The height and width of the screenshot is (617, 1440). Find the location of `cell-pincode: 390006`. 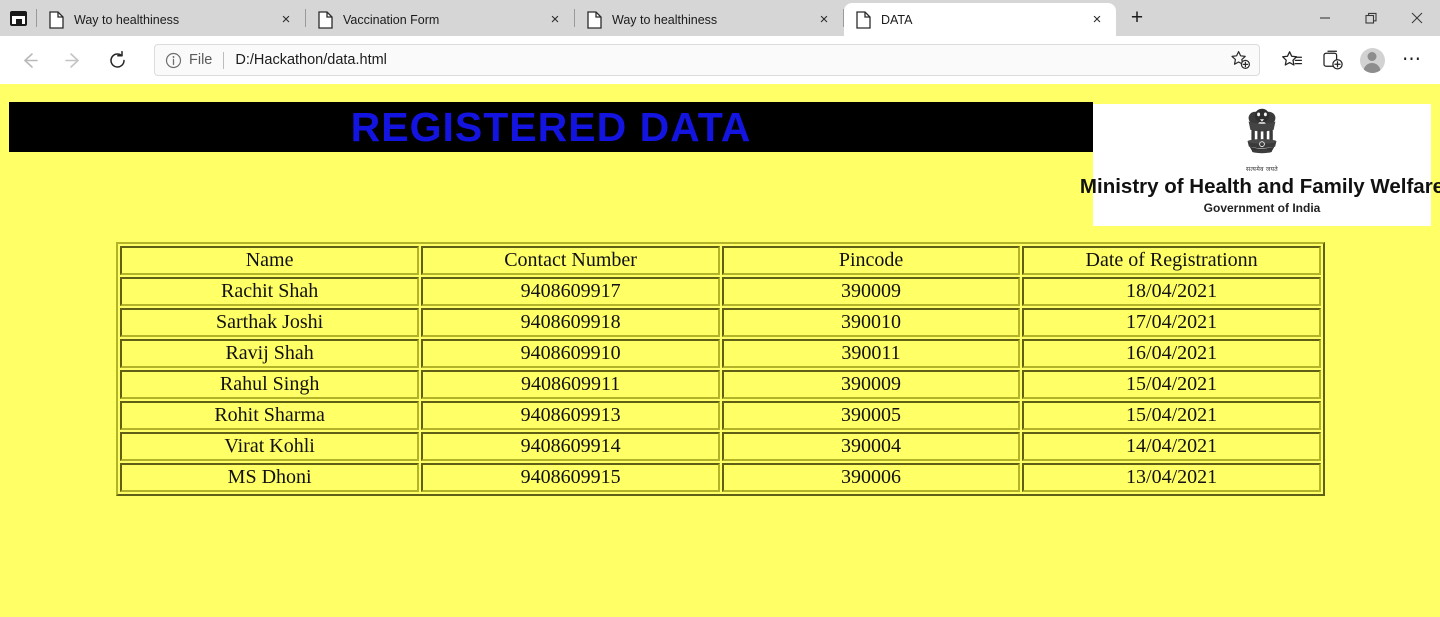

cell-pincode: 390006 is located at coordinates (871, 477).